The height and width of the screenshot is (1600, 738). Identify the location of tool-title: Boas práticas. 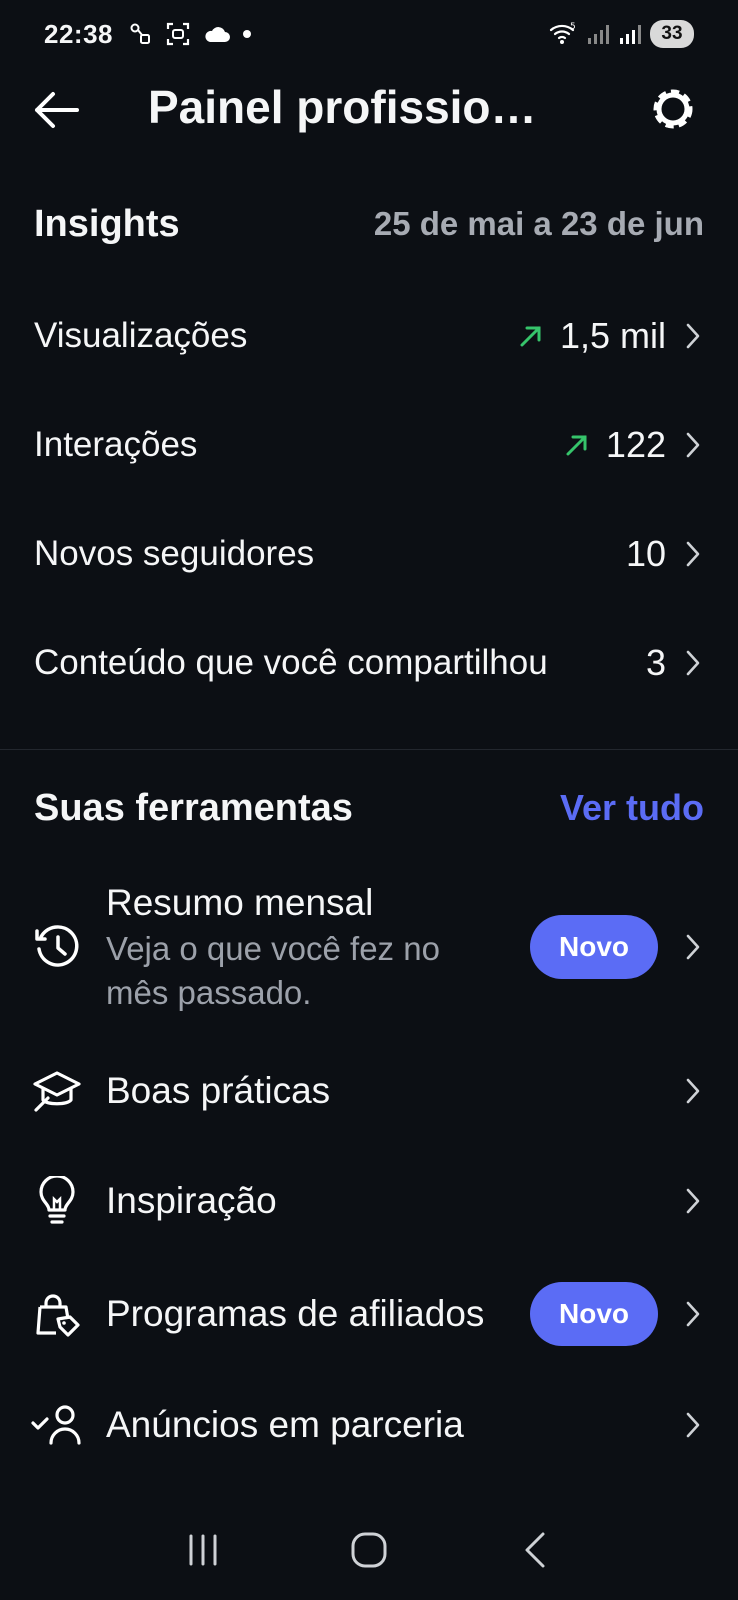
(218, 1090).